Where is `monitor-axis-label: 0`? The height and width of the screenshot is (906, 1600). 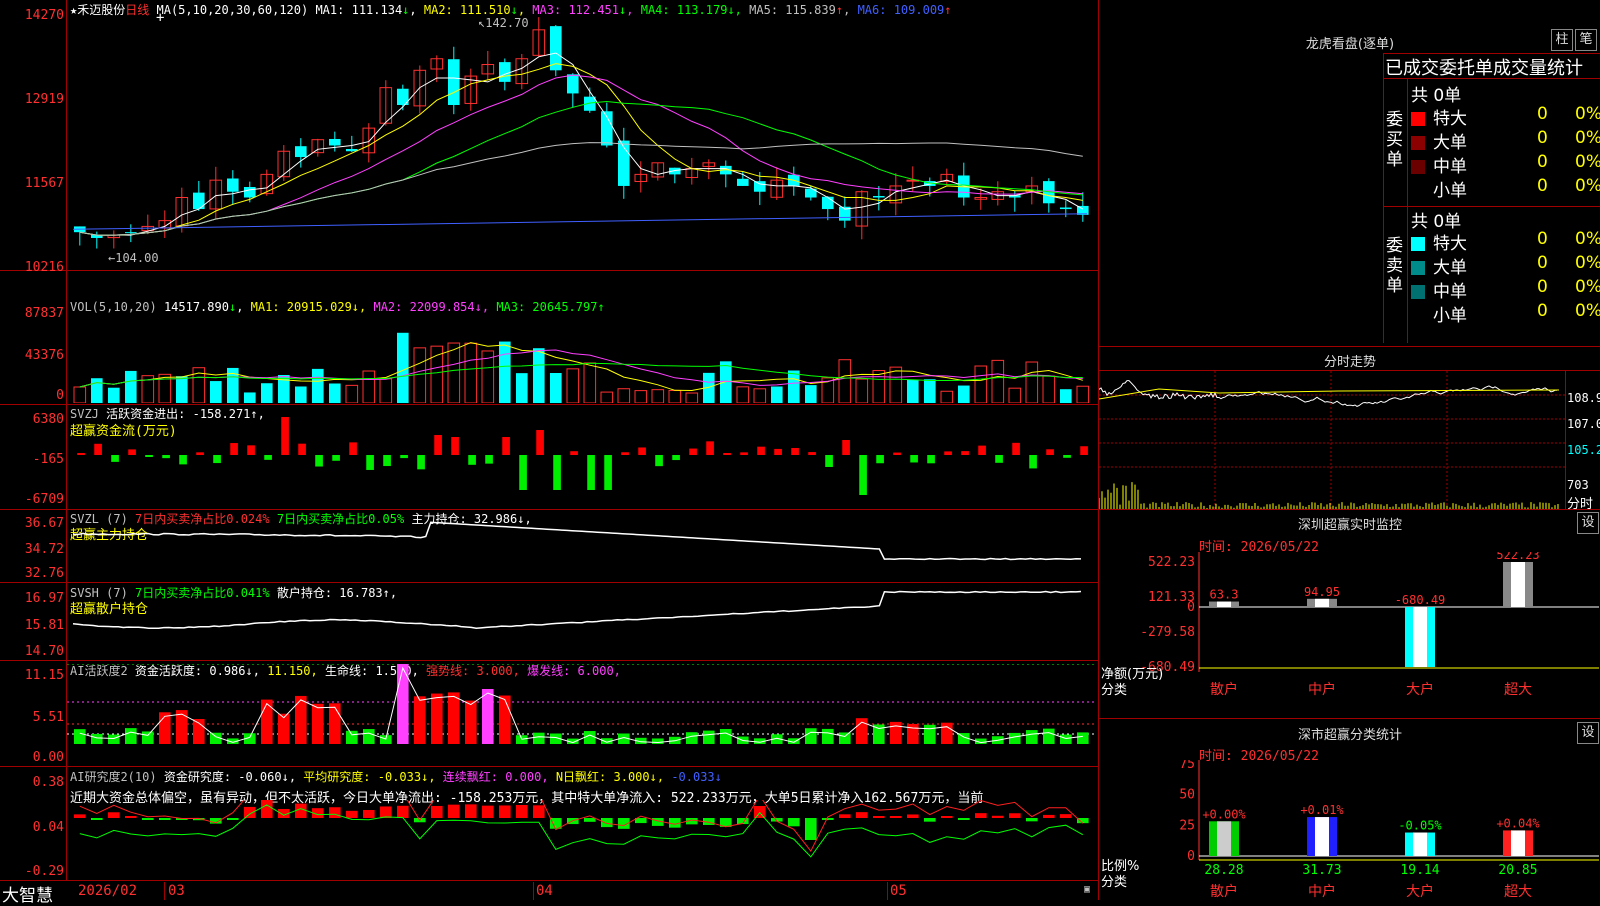 monitor-axis-label: 0 is located at coordinates (1191, 607).